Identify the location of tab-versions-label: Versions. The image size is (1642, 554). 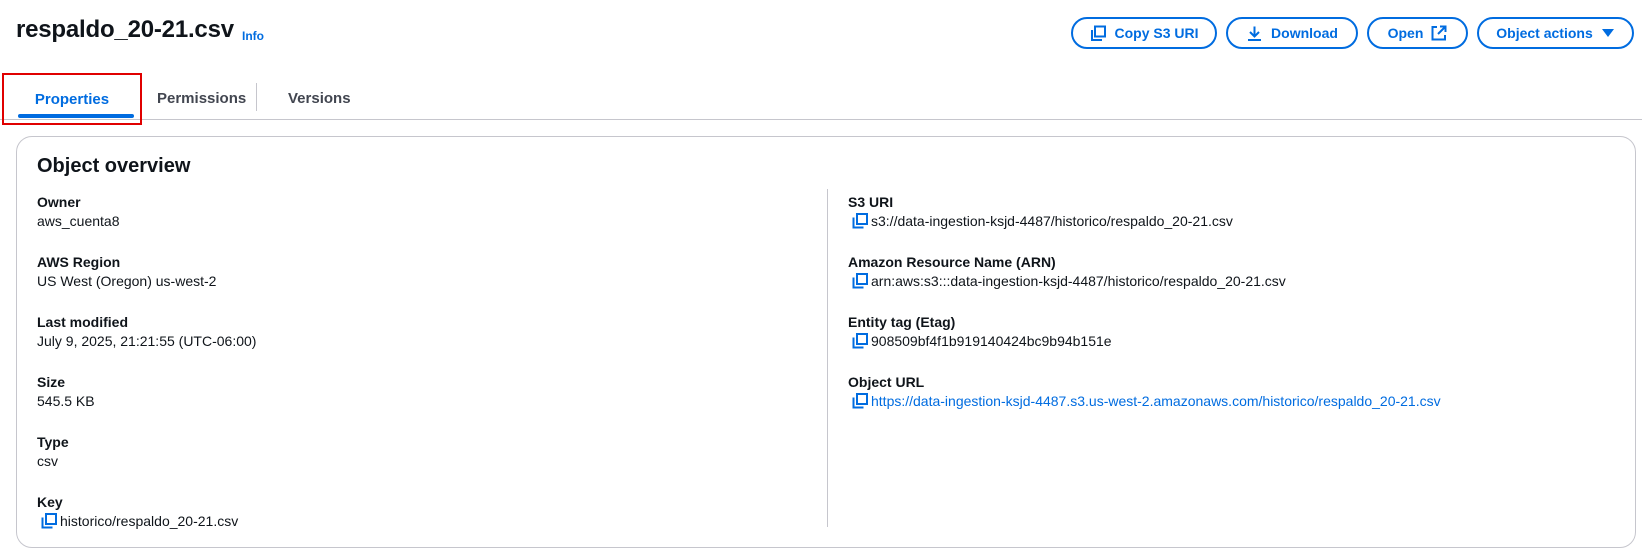
(319, 98).